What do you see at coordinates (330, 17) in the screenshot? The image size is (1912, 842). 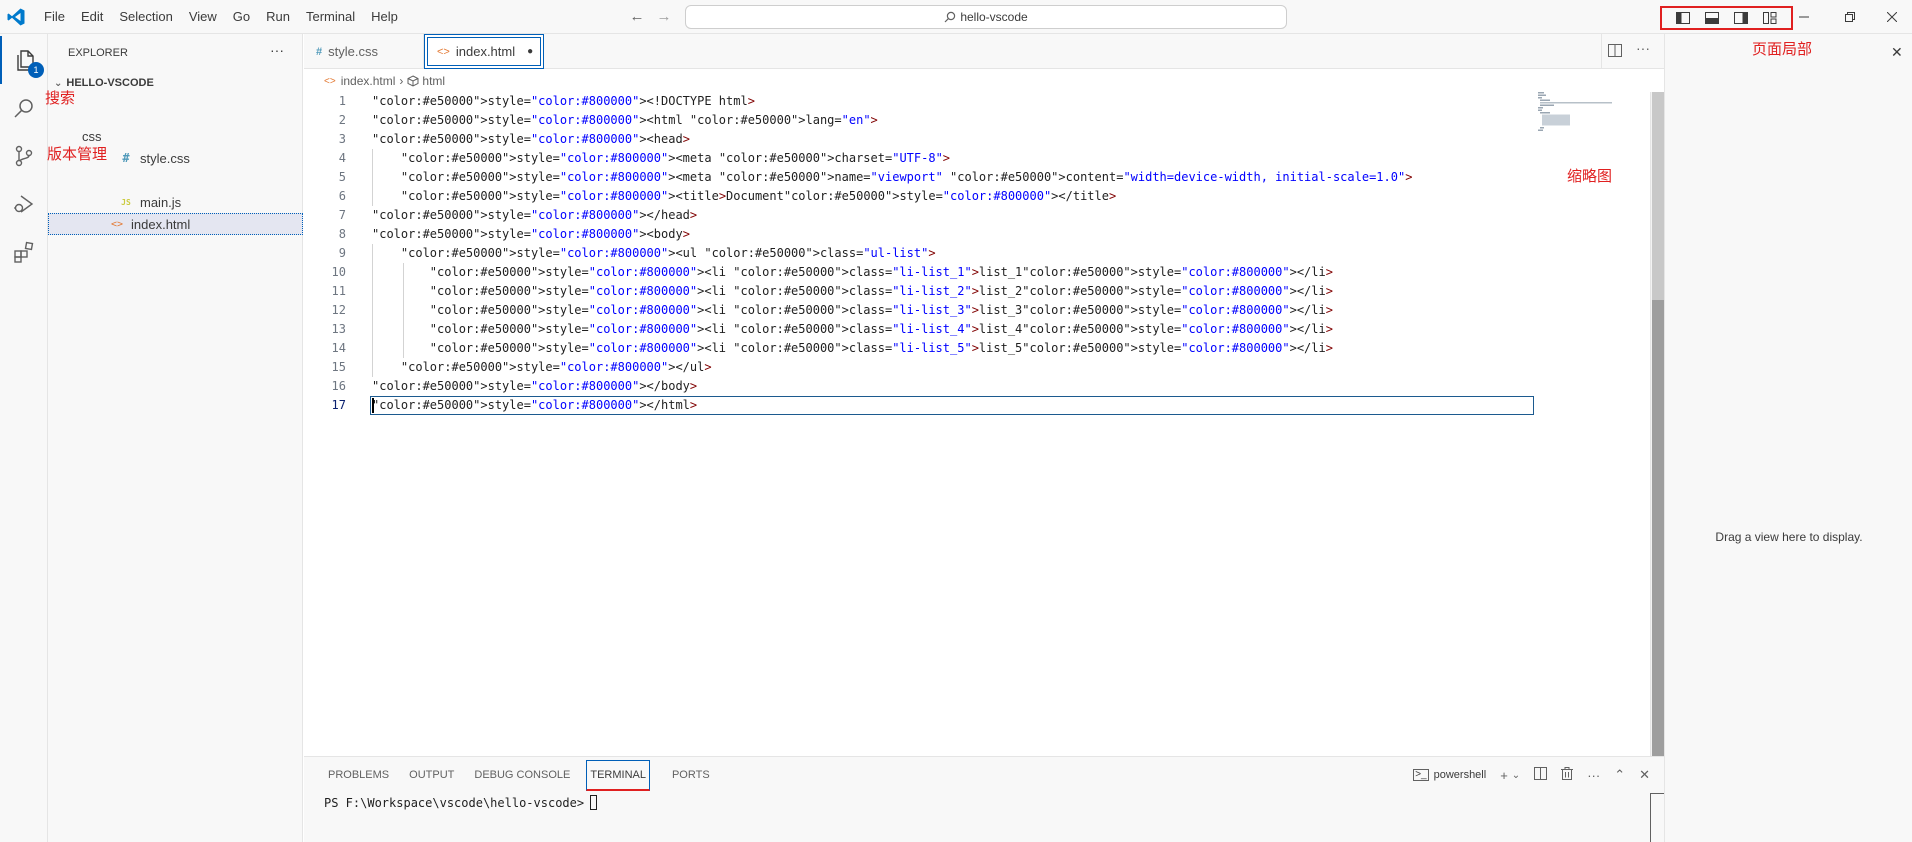 I see `menu-terminal: Terminal` at bounding box center [330, 17].